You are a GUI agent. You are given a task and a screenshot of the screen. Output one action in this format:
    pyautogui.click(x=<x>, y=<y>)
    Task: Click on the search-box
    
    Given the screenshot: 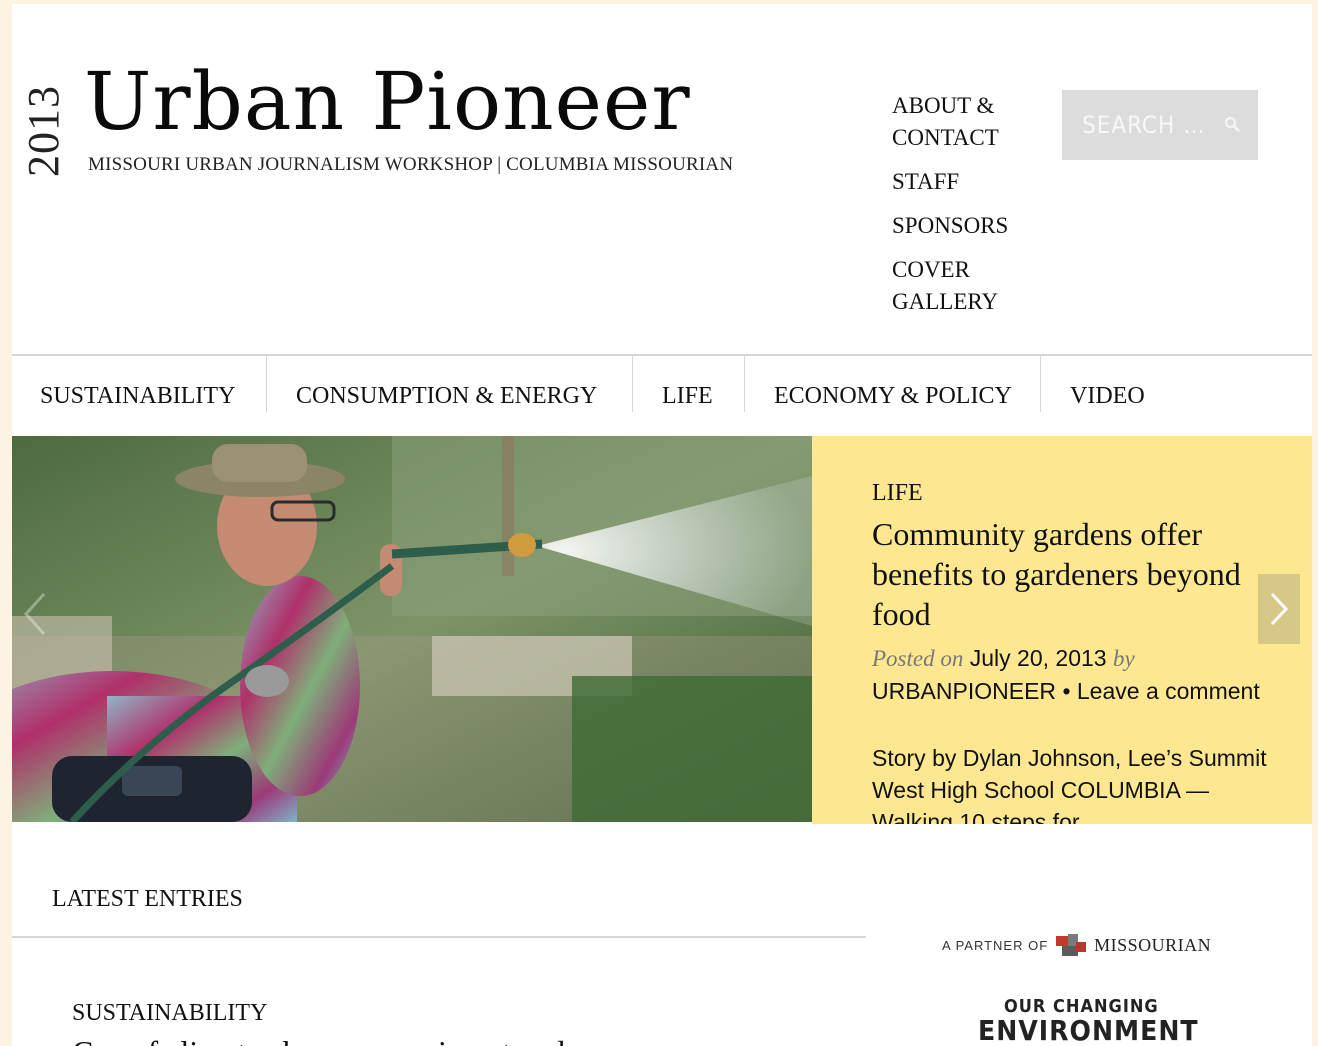 What is the action you would take?
    pyautogui.click(x=1160, y=125)
    